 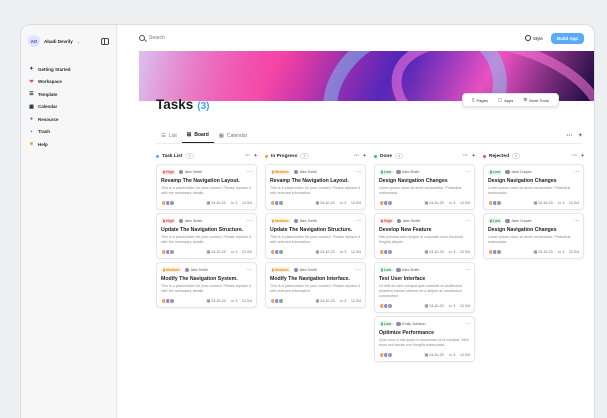 What do you see at coordinates (68, 69) in the screenshot?
I see `sidebar-item-getting-started: ✦ Getting Started` at bounding box center [68, 69].